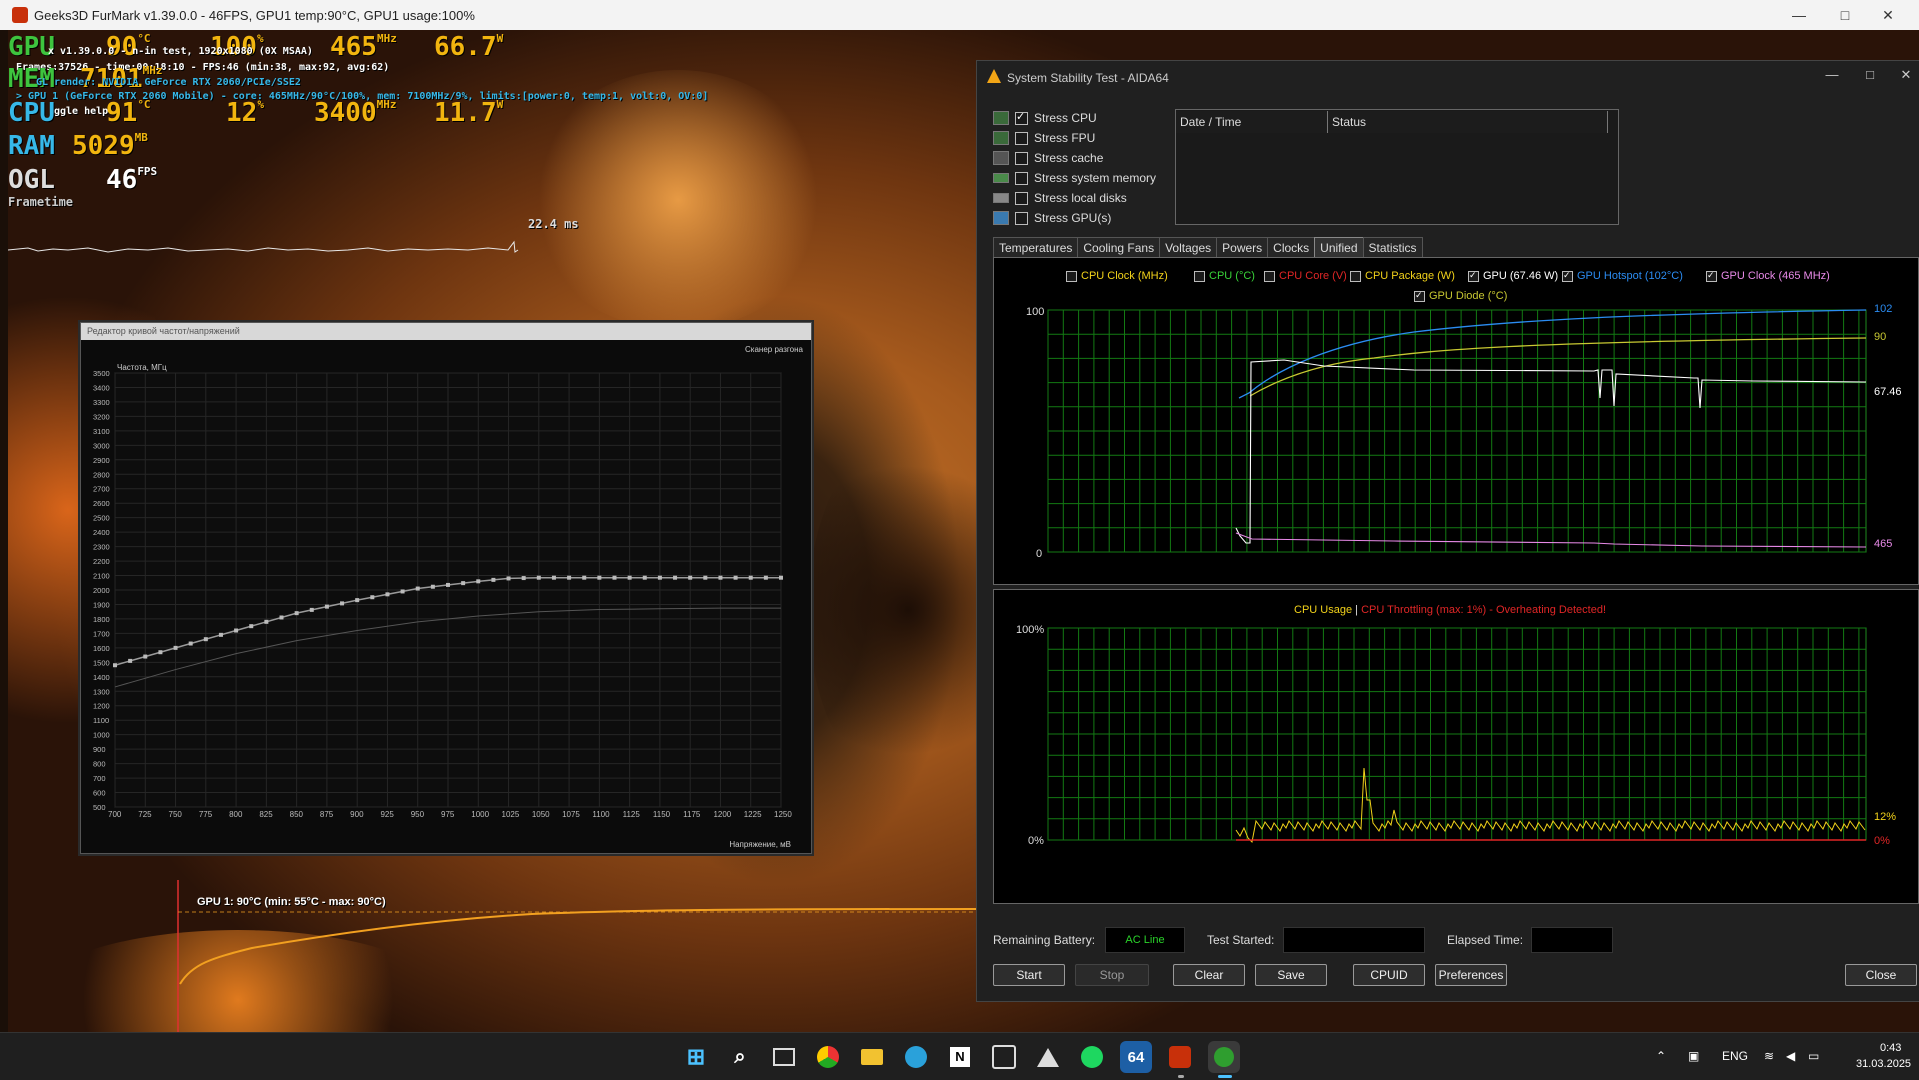 The image size is (1919, 1080). I want to click on explorer-icon, so click(872, 1057).